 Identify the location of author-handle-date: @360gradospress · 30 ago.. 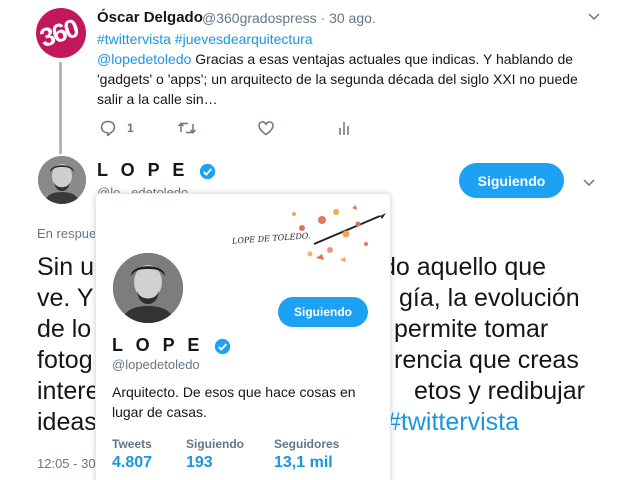
(289, 18).